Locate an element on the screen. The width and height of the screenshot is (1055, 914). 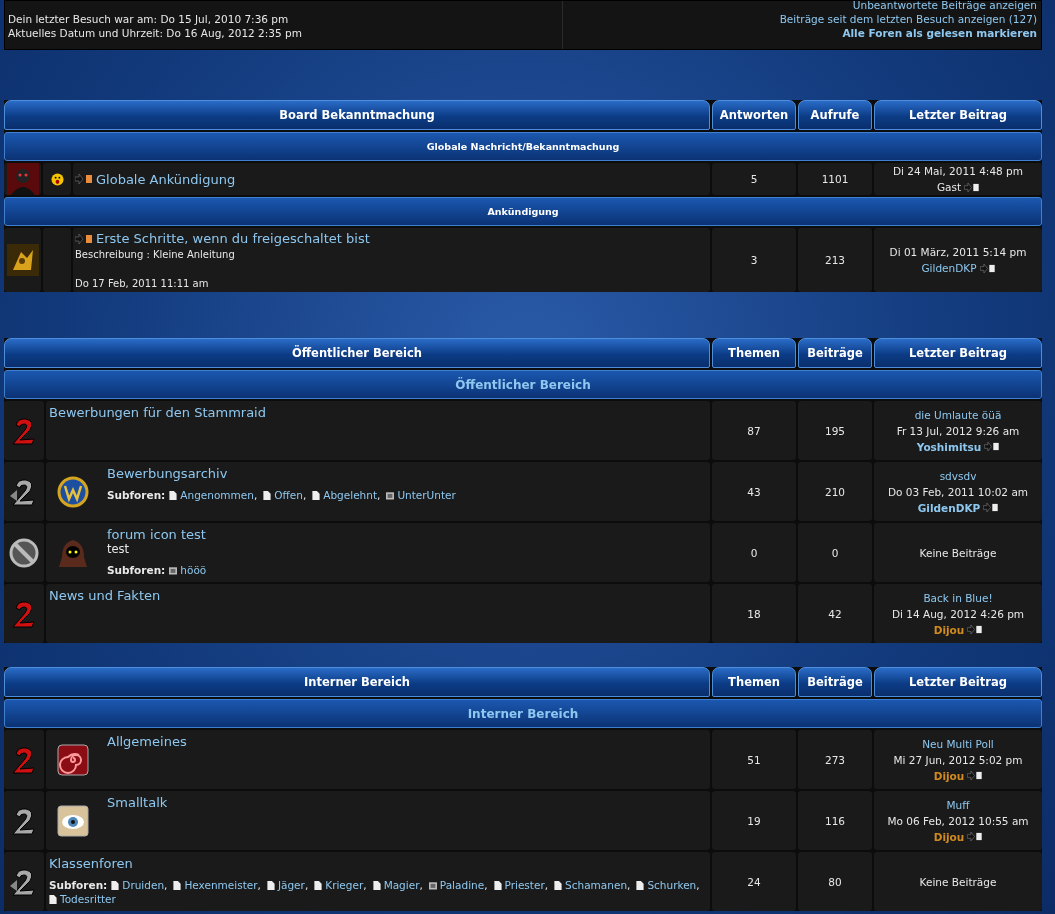
view-count: 213 is located at coordinates (835, 260).